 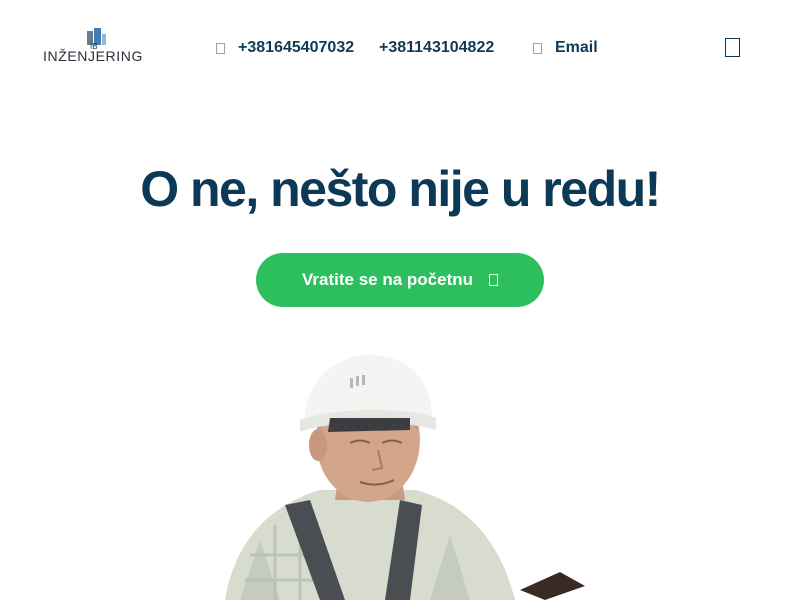 What do you see at coordinates (732, 47) in the screenshot?
I see `menu-button` at bounding box center [732, 47].